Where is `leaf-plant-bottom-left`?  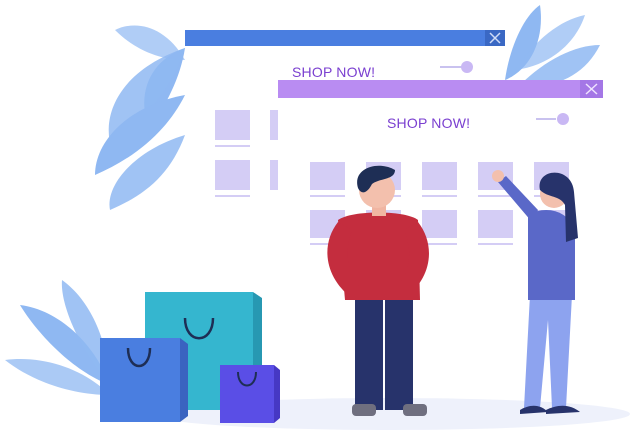 leaf-plant-bottom-left is located at coordinates (57, 337).